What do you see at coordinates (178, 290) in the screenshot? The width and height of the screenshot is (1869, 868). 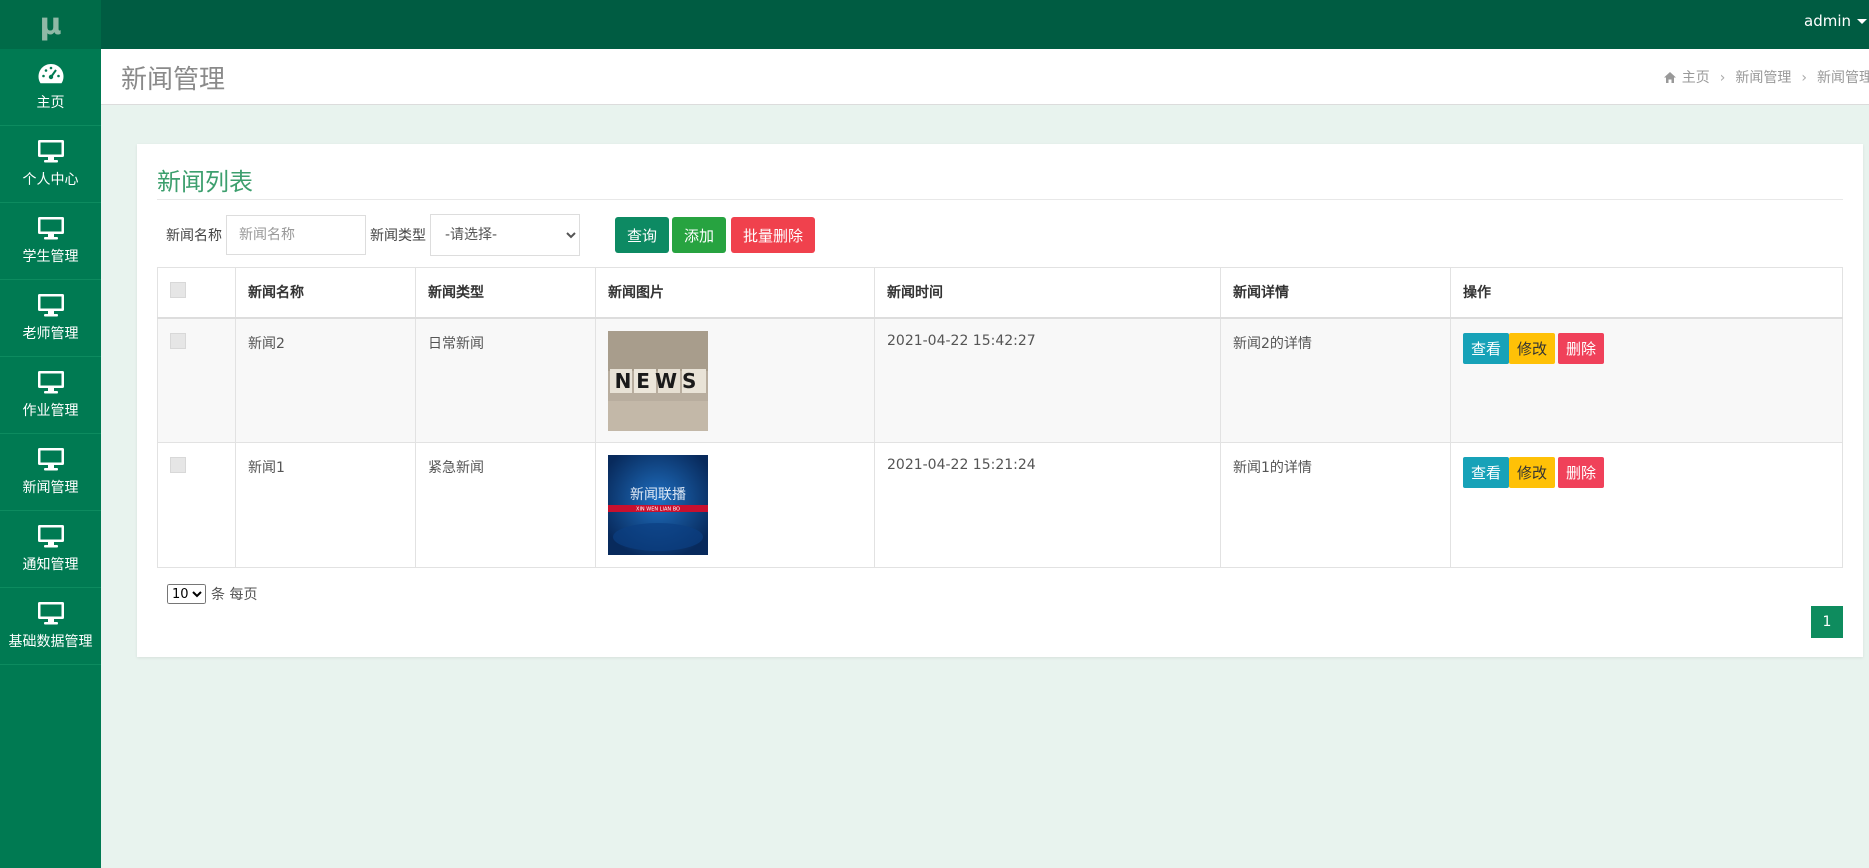 I see `select-all-checkbox` at bounding box center [178, 290].